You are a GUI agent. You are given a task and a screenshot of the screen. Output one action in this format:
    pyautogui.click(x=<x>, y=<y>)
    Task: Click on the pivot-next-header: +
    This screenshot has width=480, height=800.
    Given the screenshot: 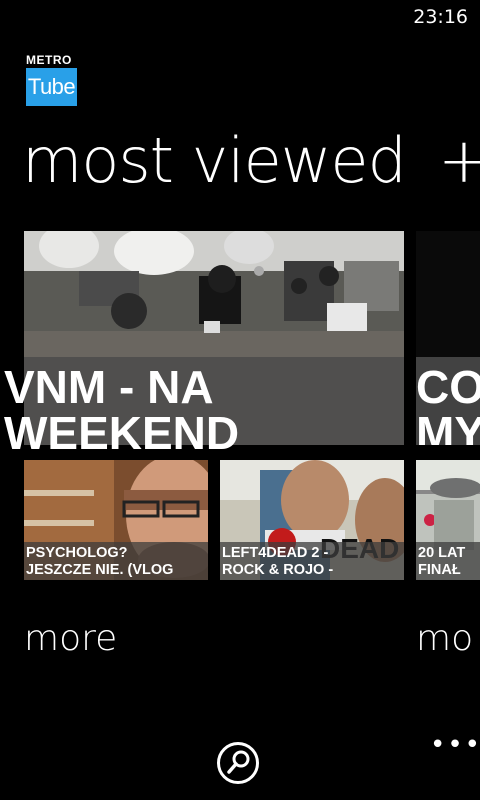 What is the action you would take?
    pyautogui.click(x=459, y=160)
    